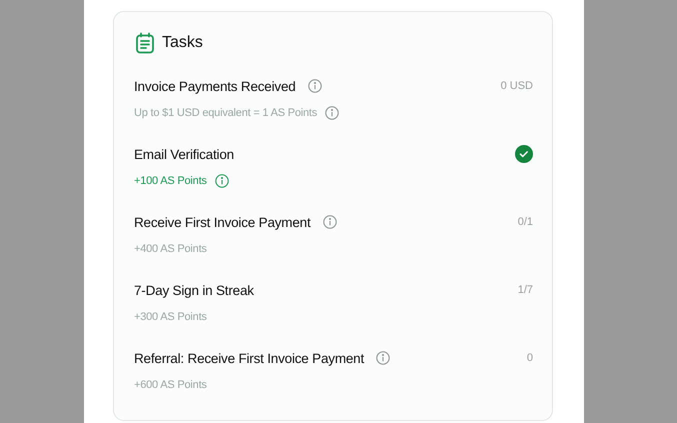 This screenshot has height=423, width=677. What do you see at coordinates (516, 86) in the screenshot?
I see `task-progress: 0 USD` at bounding box center [516, 86].